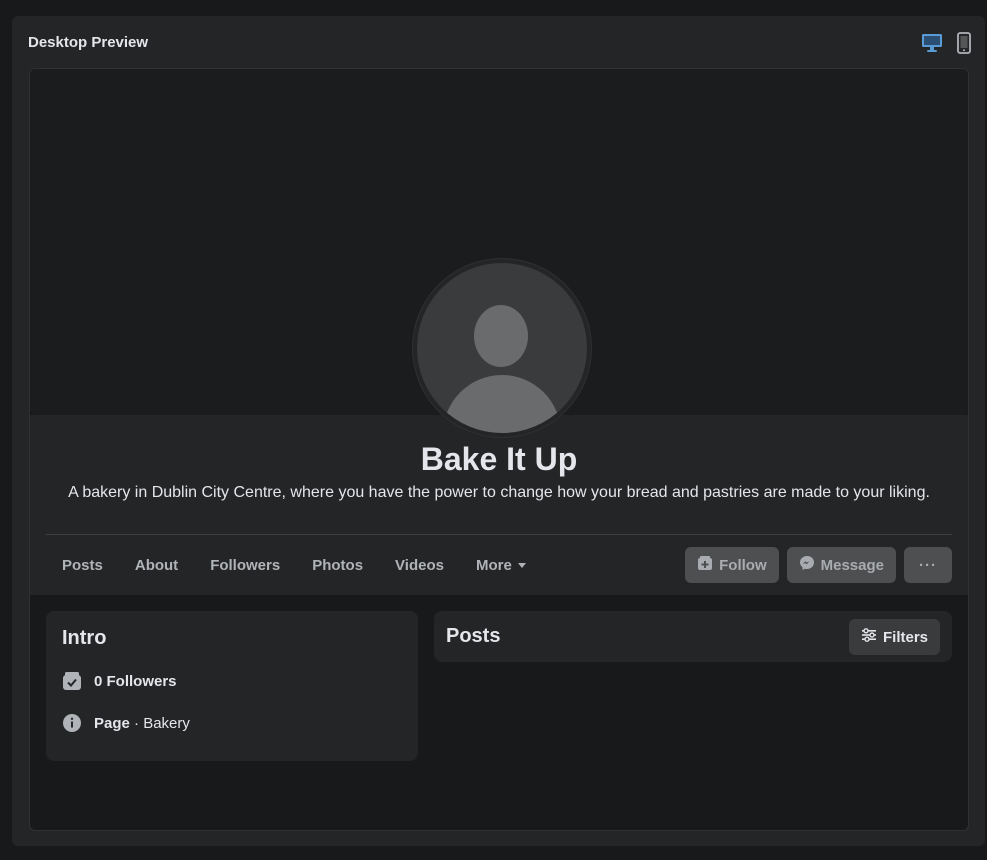 Image resolution: width=987 pixels, height=860 pixels. What do you see at coordinates (473, 636) in the screenshot?
I see `posts-title: Posts` at bounding box center [473, 636].